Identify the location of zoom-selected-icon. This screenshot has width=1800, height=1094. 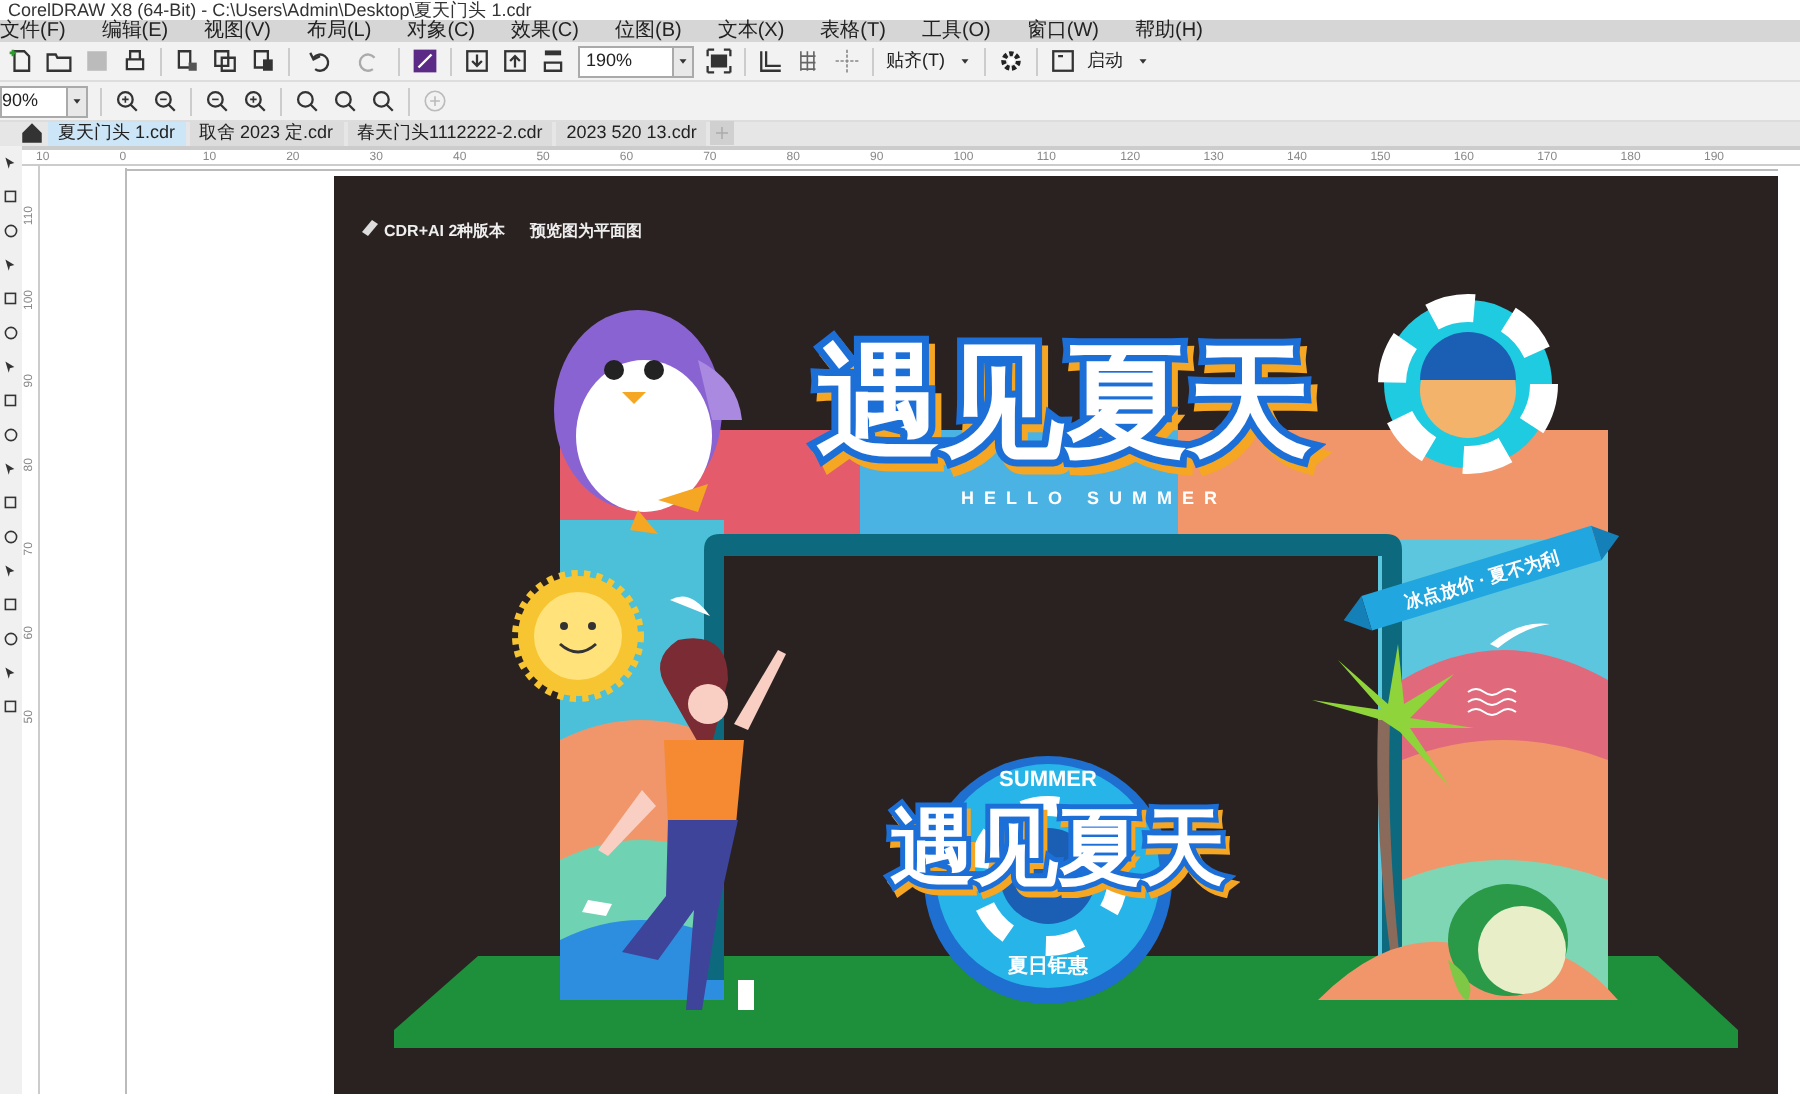
(217, 101).